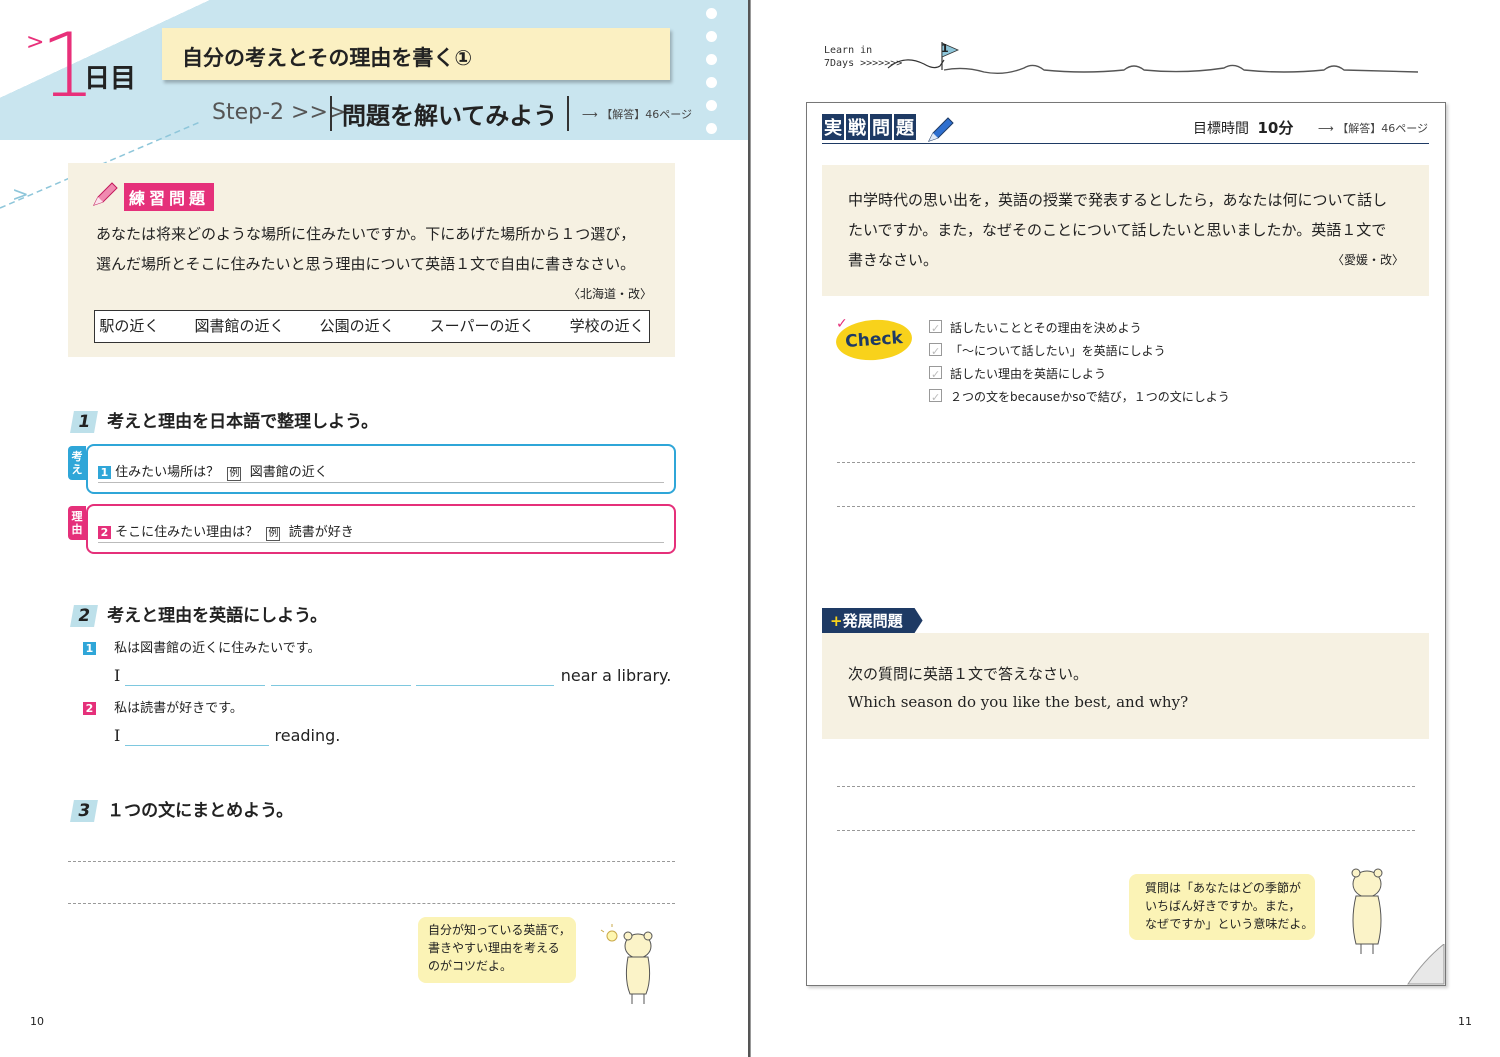 Image resolution: width=1500 pixels, height=1057 pixels. Describe the element at coordinates (482, 326) in the screenshot. I see `option: スーパーの近く` at that location.